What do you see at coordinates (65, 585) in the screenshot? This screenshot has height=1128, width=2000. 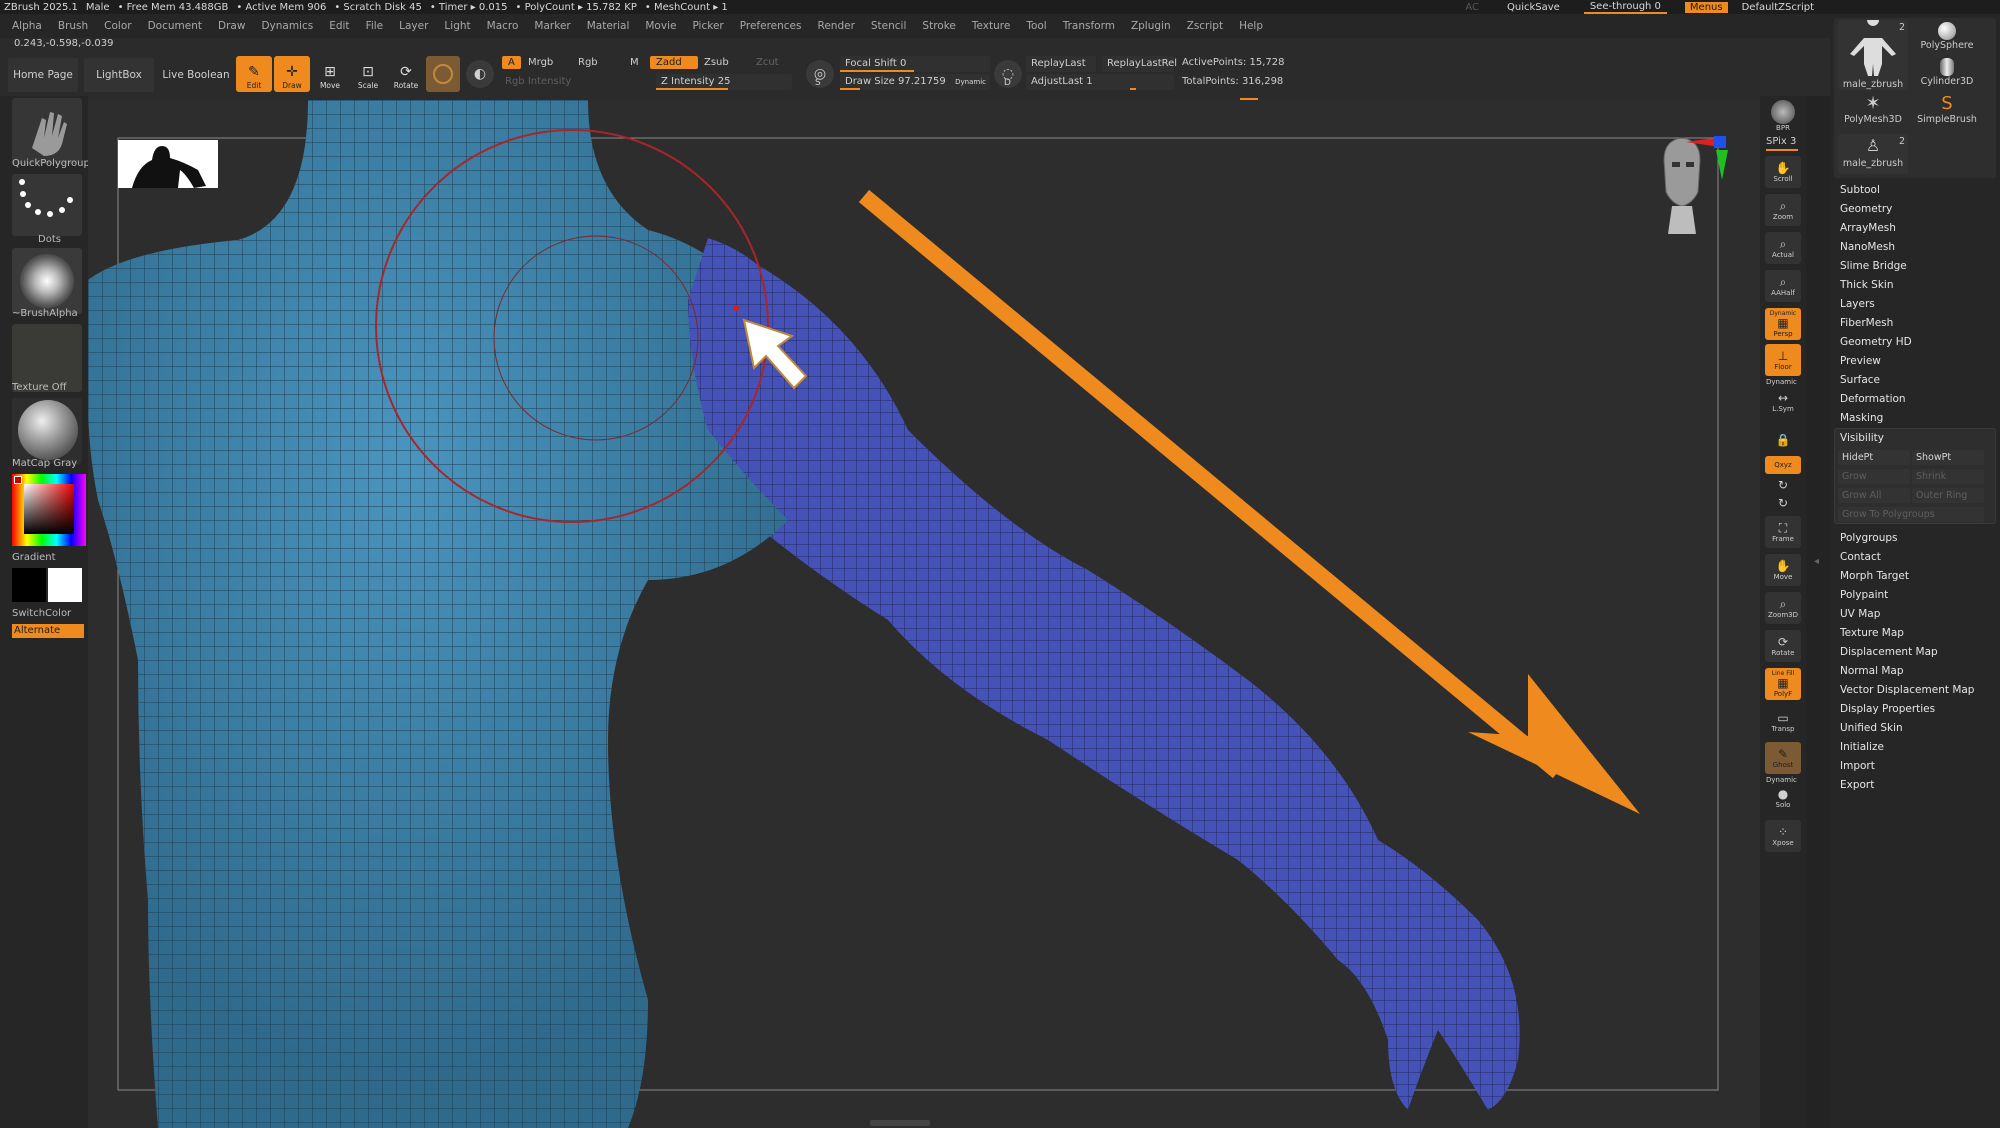 I see `secondary-color-swatch` at bounding box center [65, 585].